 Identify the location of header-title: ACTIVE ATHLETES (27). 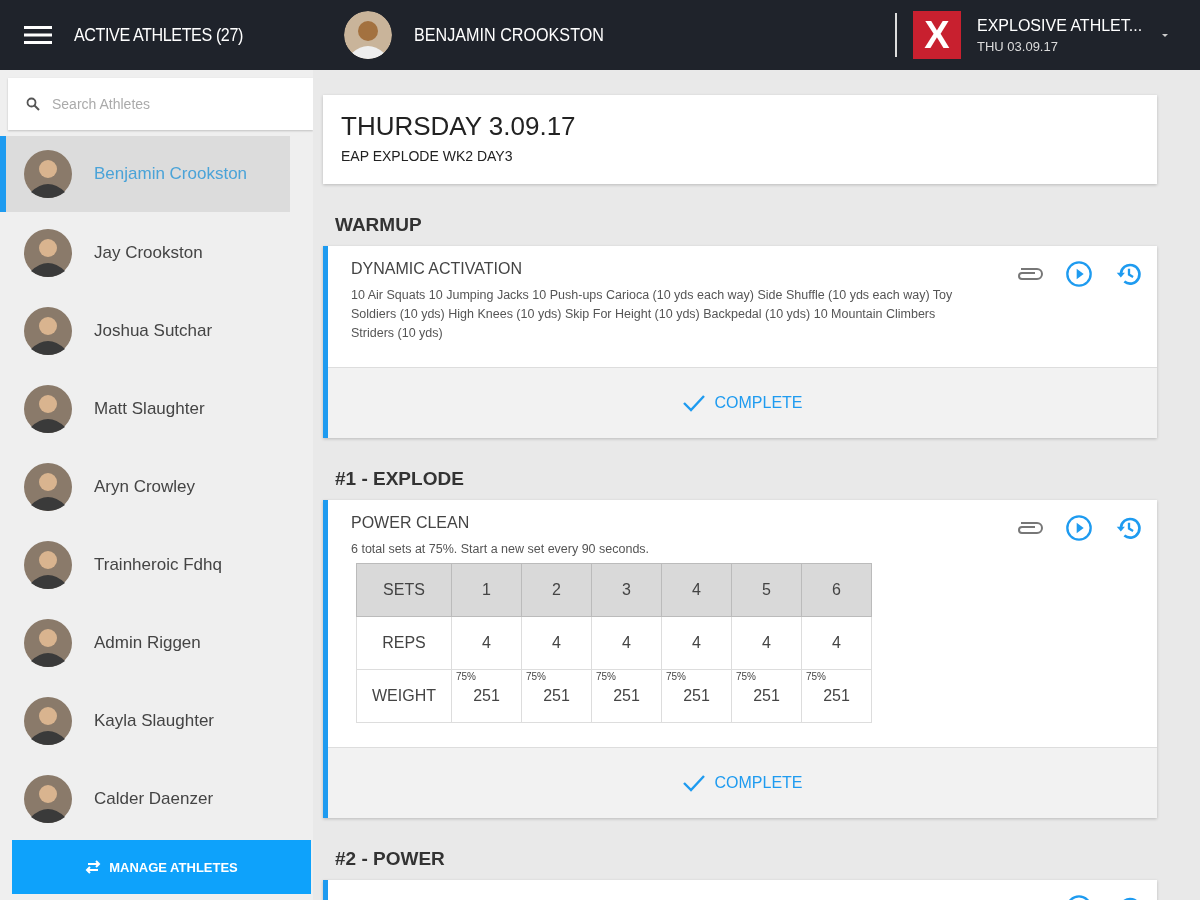
(159, 35).